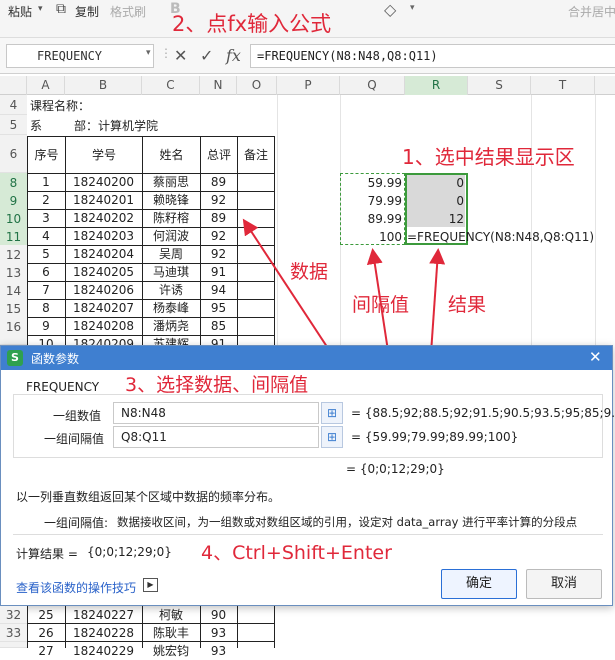  Describe the element at coordinates (46, 615) in the screenshot. I see `seq-cell: 25` at that location.